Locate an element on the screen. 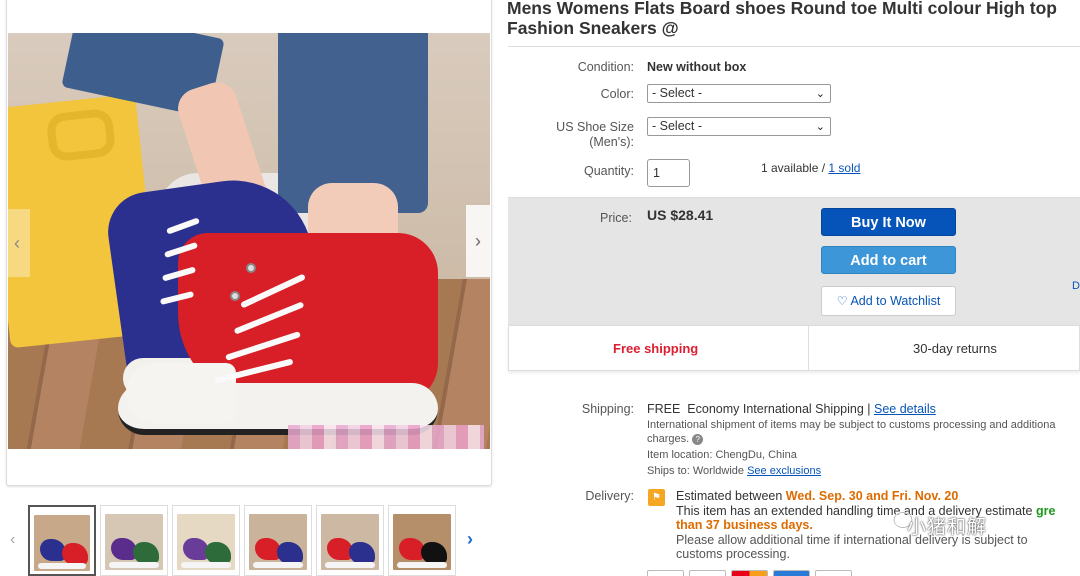  availability: 1 available / 1 sold is located at coordinates (810, 168).